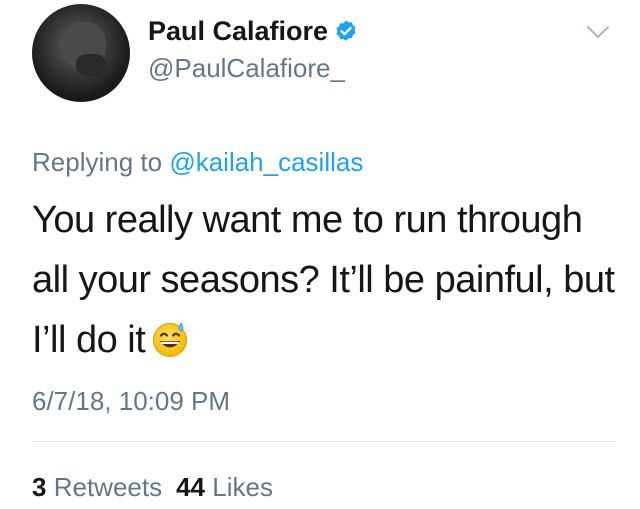  What do you see at coordinates (131, 401) in the screenshot?
I see `tweet-timestamp: 6/7/18, 10:09 PM` at bounding box center [131, 401].